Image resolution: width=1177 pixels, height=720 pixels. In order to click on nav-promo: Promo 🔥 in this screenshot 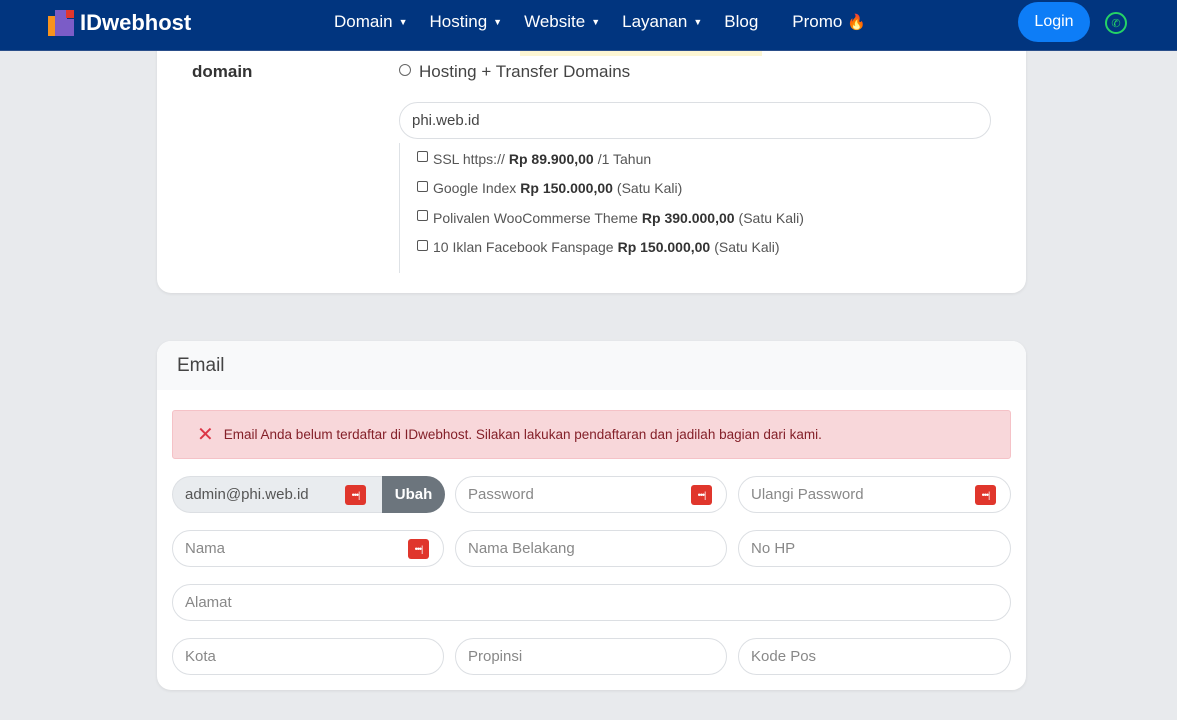, I will do `click(829, 22)`.